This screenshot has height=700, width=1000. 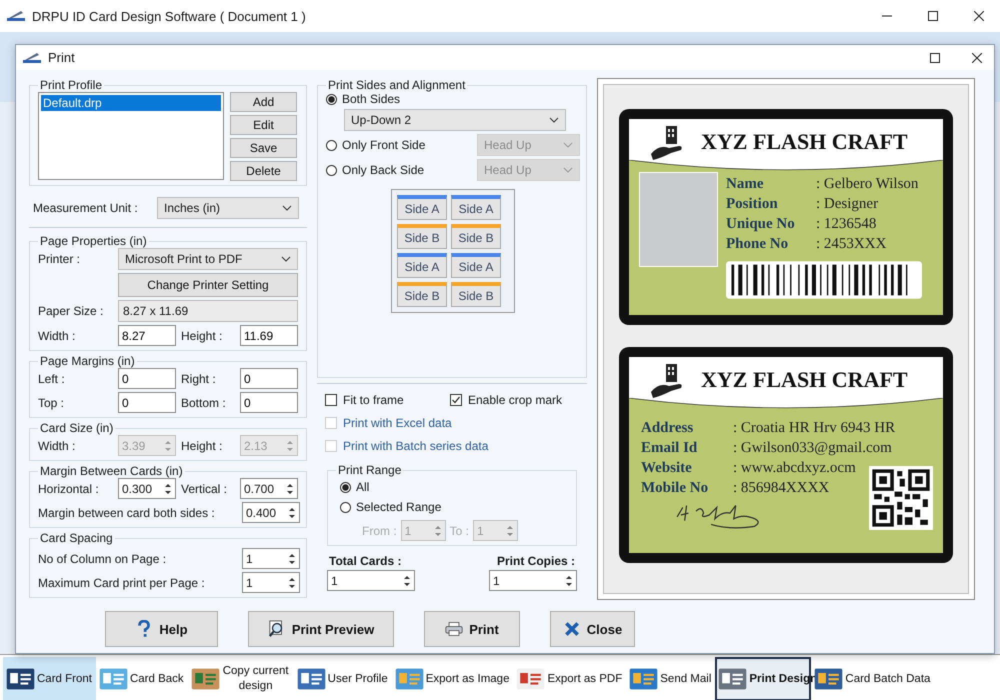 I want to click on field-label: Vertical :, so click(x=204, y=489).